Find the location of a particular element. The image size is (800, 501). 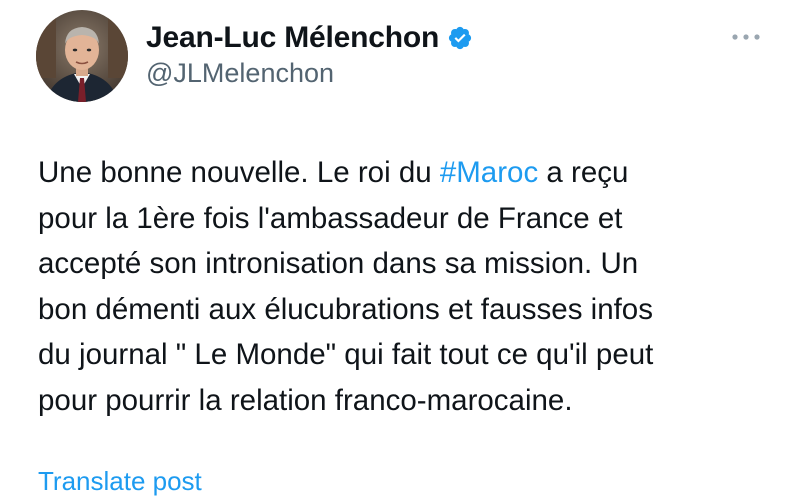

author-name-row: Jean-Luc Mélenchon is located at coordinates (309, 38).